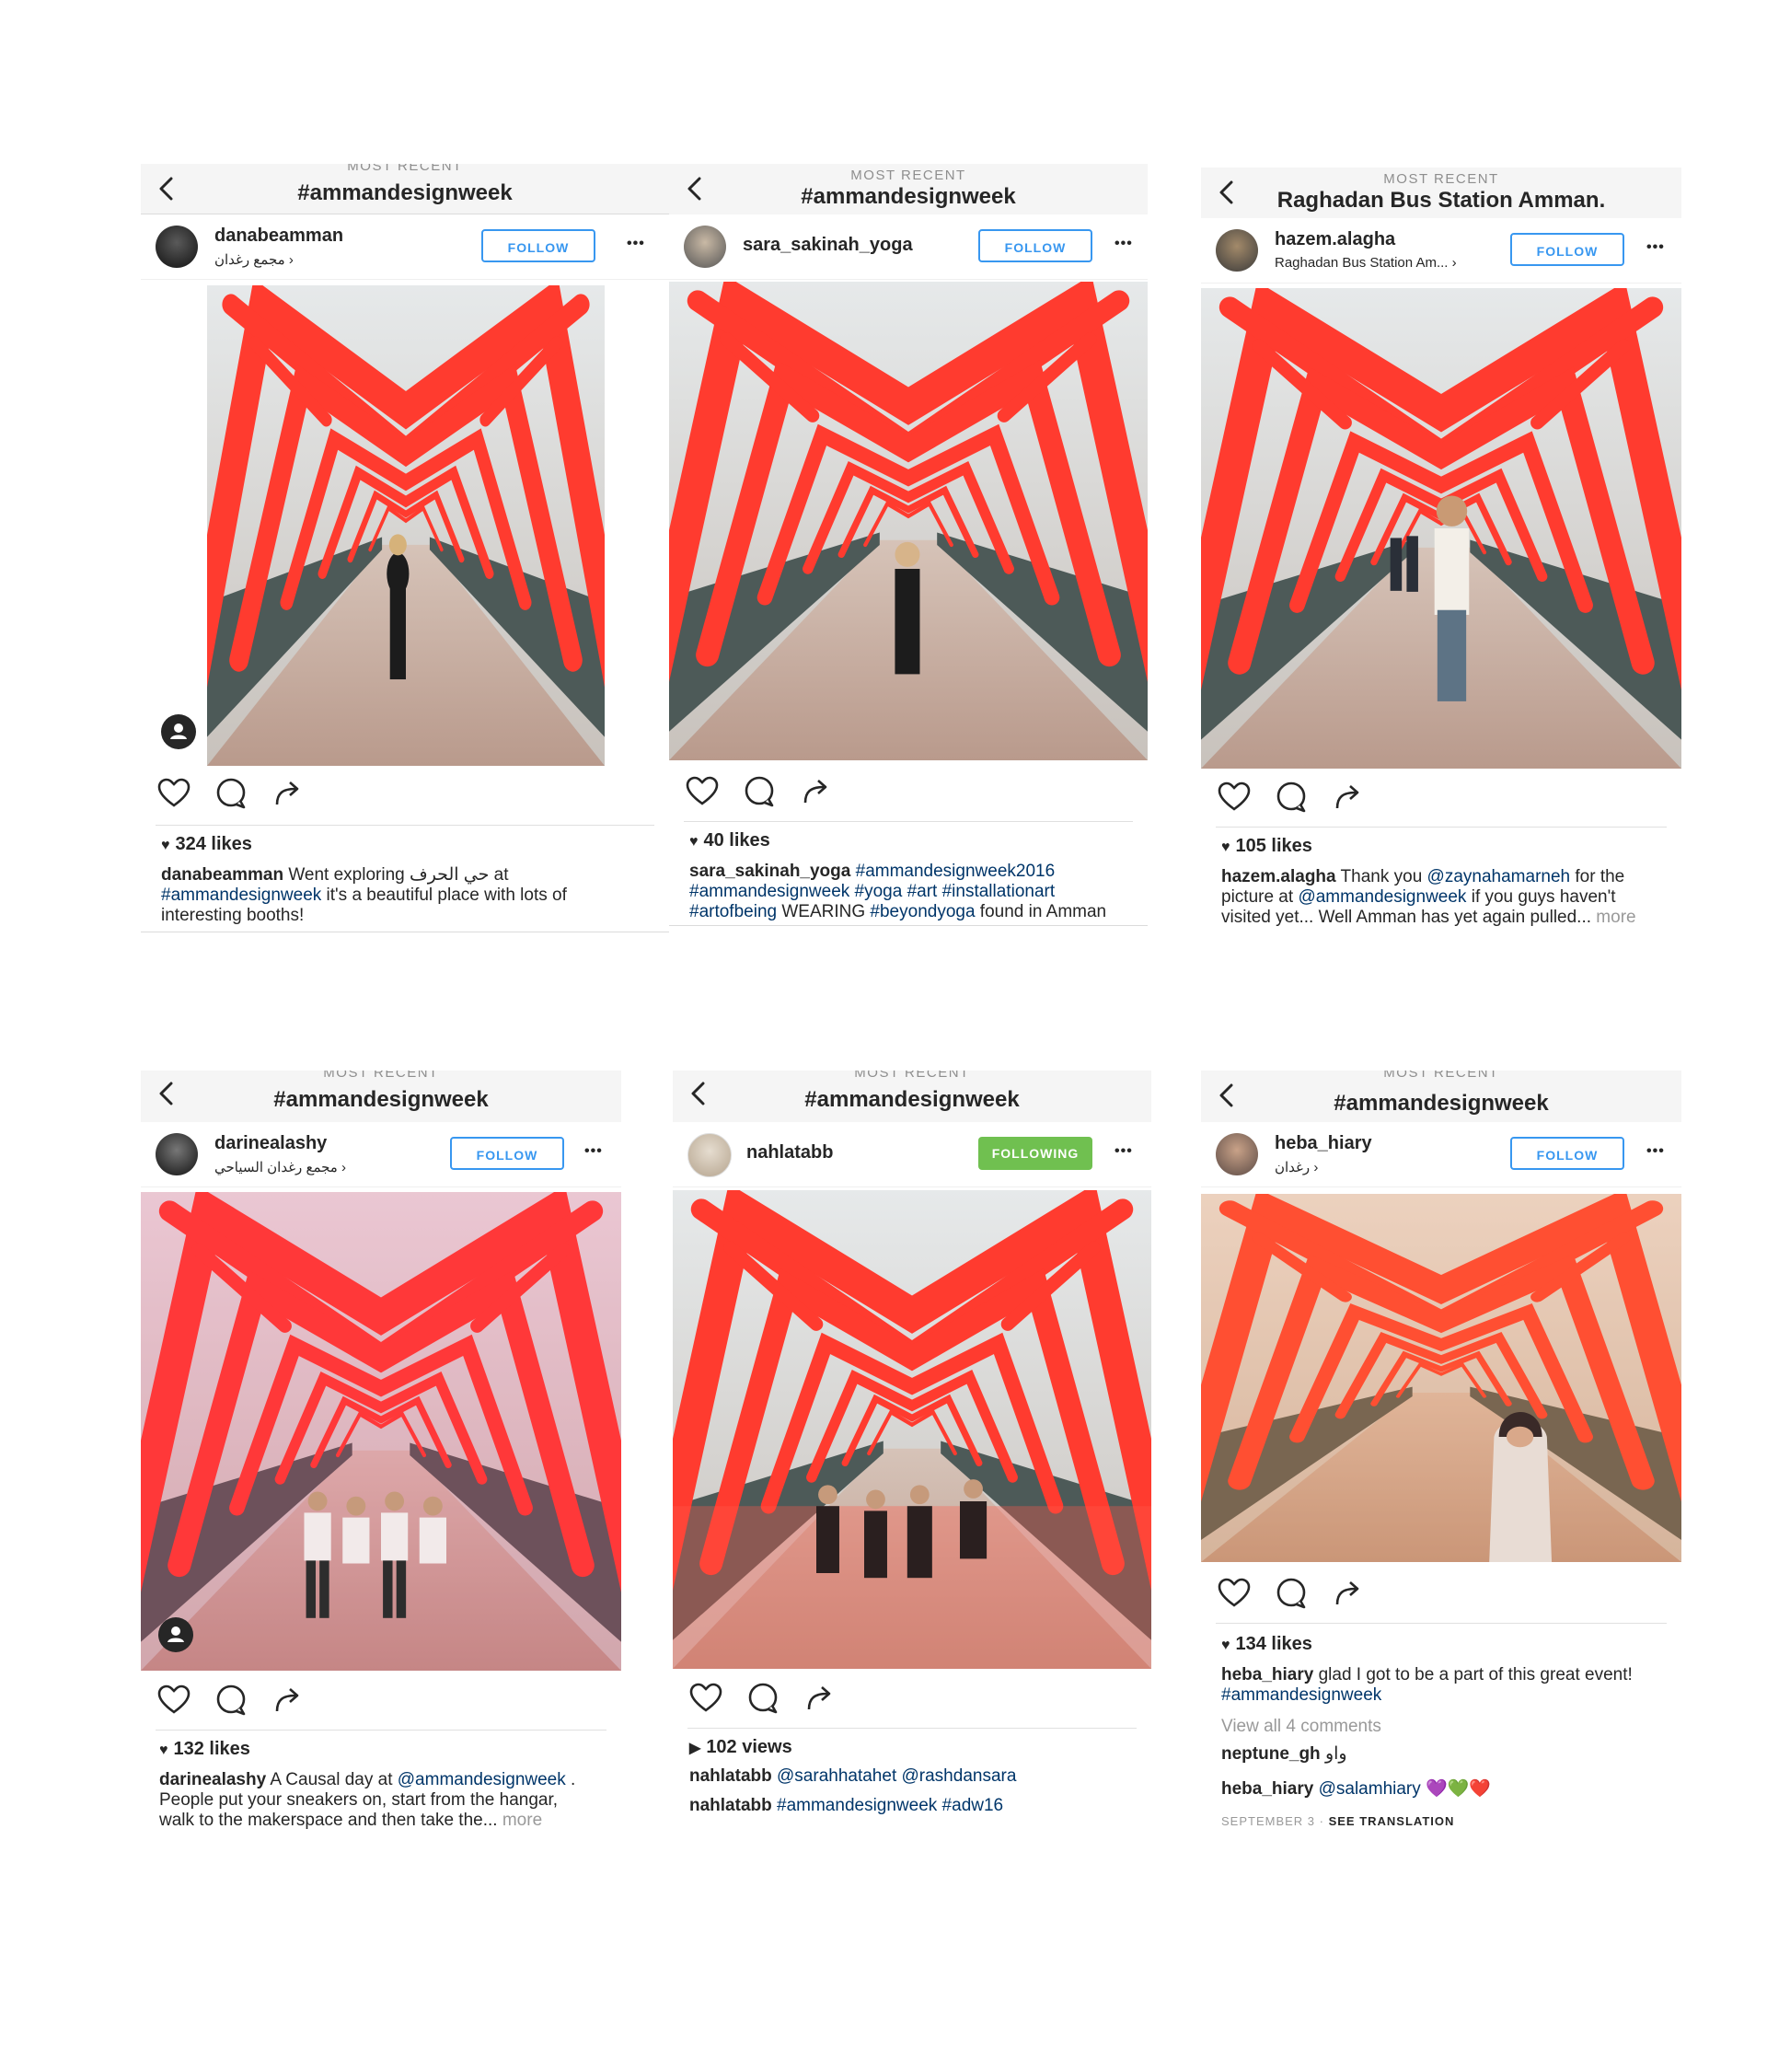 Image resolution: width=1767 pixels, height=2072 pixels. Describe the element at coordinates (1441, 1155) in the screenshot. I see `post-header: heba_hiary رغدان › FOLLOW •••` at that location.